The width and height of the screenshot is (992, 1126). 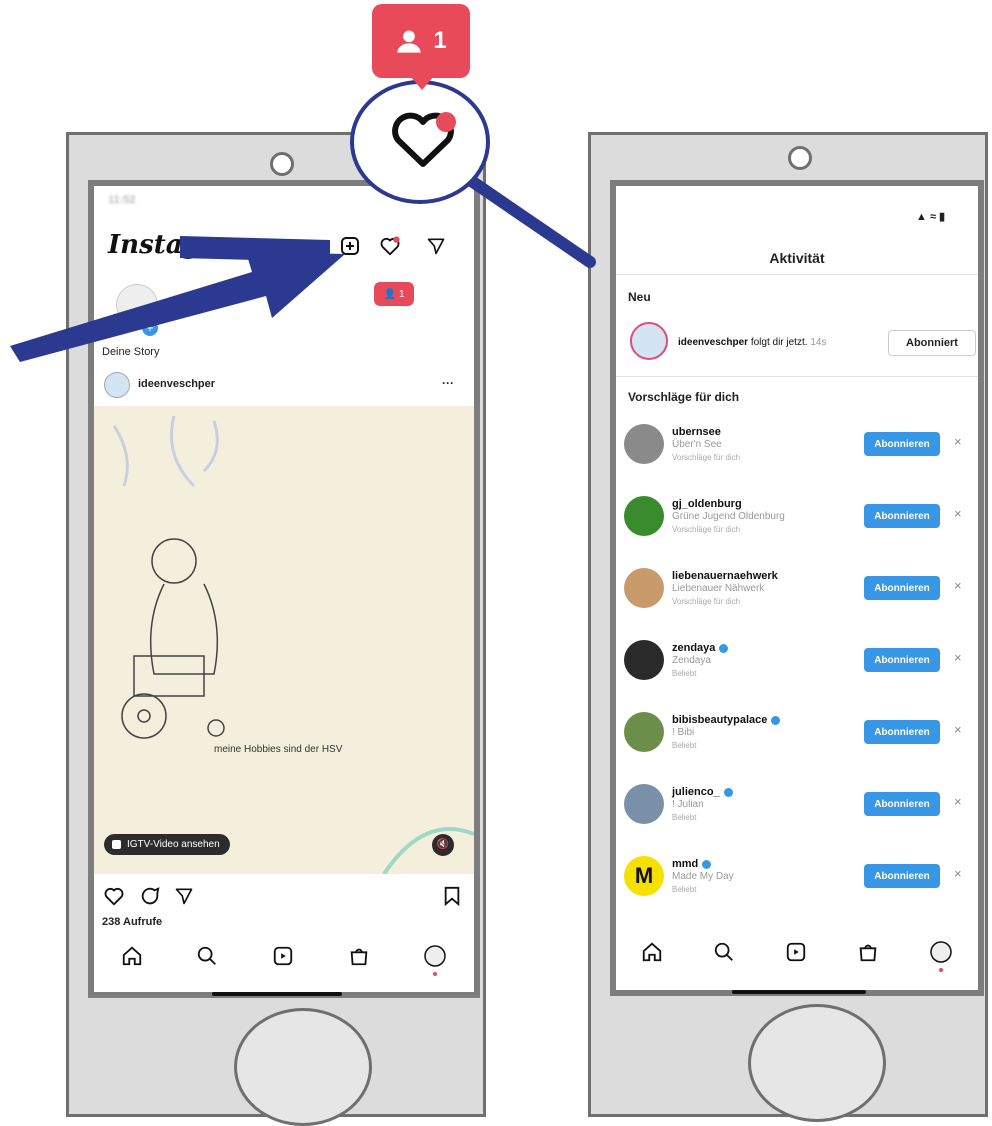 I want to click on user-icon, so click(x=409, y=41).